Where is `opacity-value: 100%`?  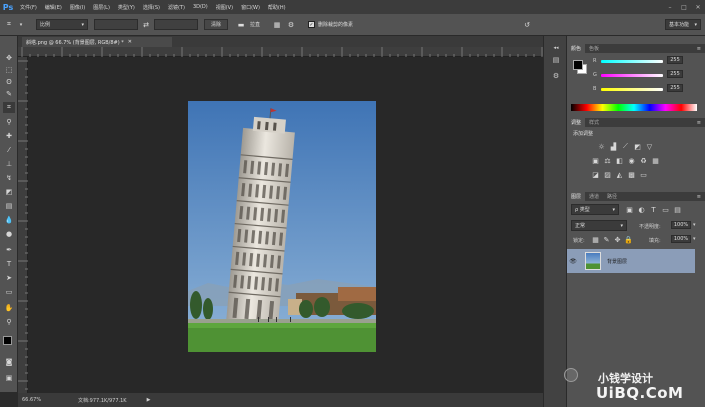
opacity-value: 100% is located at coordinates (681, 225).